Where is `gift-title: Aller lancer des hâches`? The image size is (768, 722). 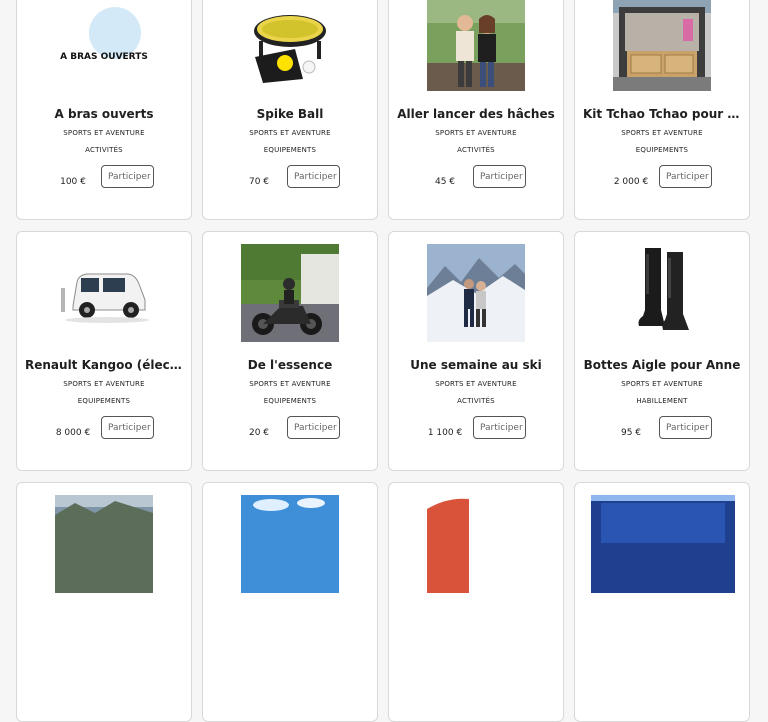 gift-title: Aller lancer des hâches is located at coordinates (476, 114).